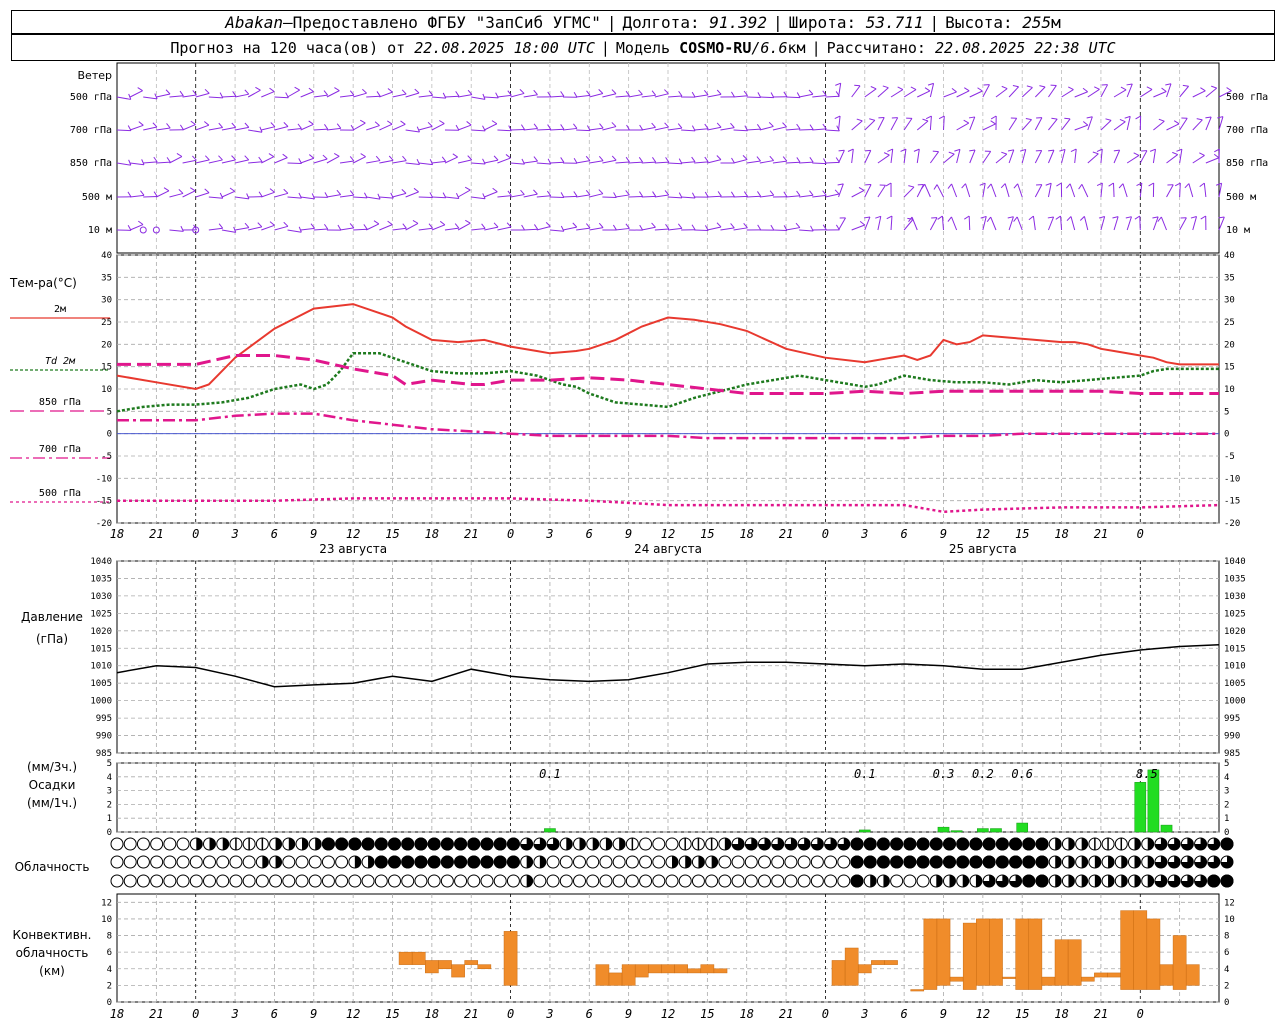 The image size is (1280, 1024). I want to click on time-tick-label: 18, so click(1061, 534).